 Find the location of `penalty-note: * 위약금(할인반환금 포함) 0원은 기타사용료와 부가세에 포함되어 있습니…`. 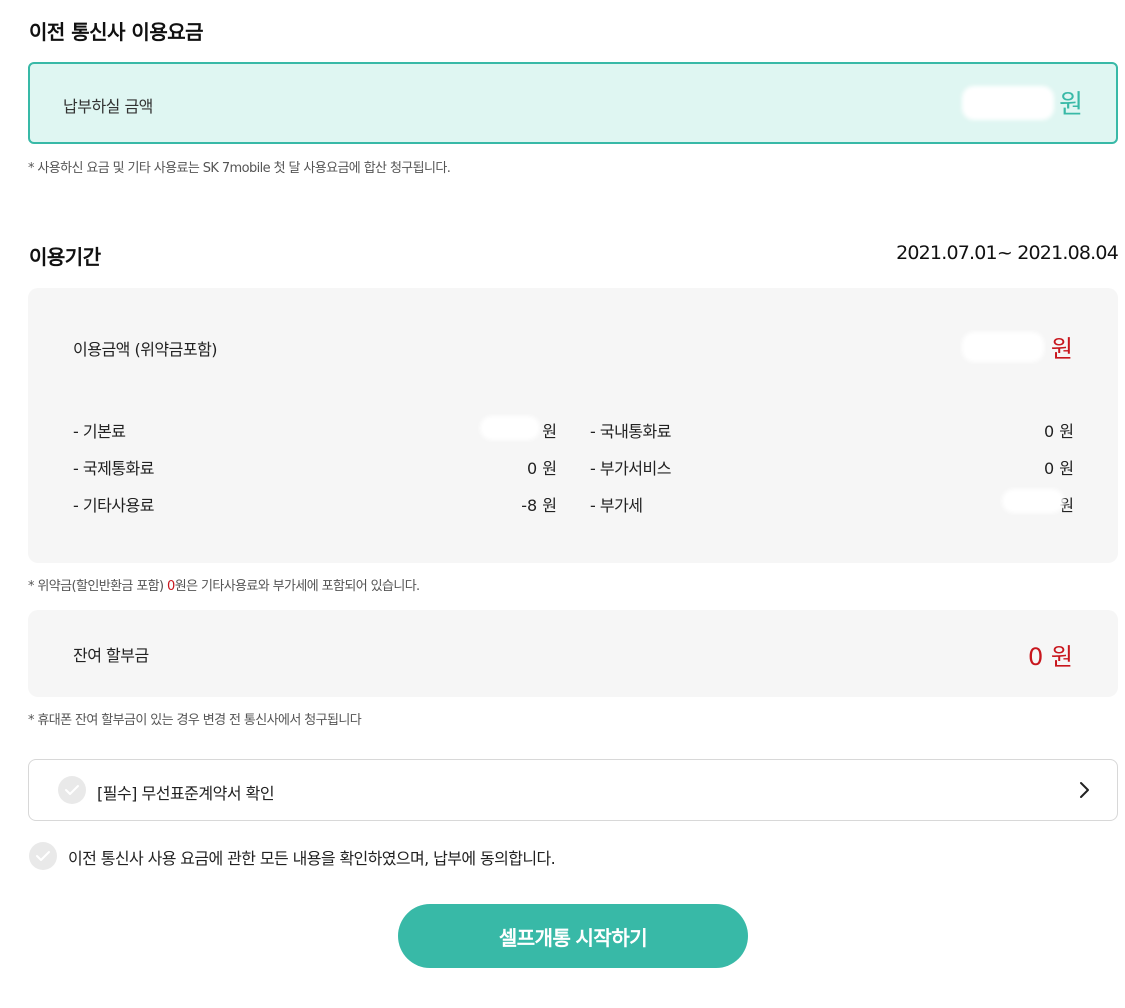

penalty-note: * 위약금(할인반환금 포함) 0원은 기타사용료와 부가세에 포함되어 있습니… is located at coordinates (224, 584).